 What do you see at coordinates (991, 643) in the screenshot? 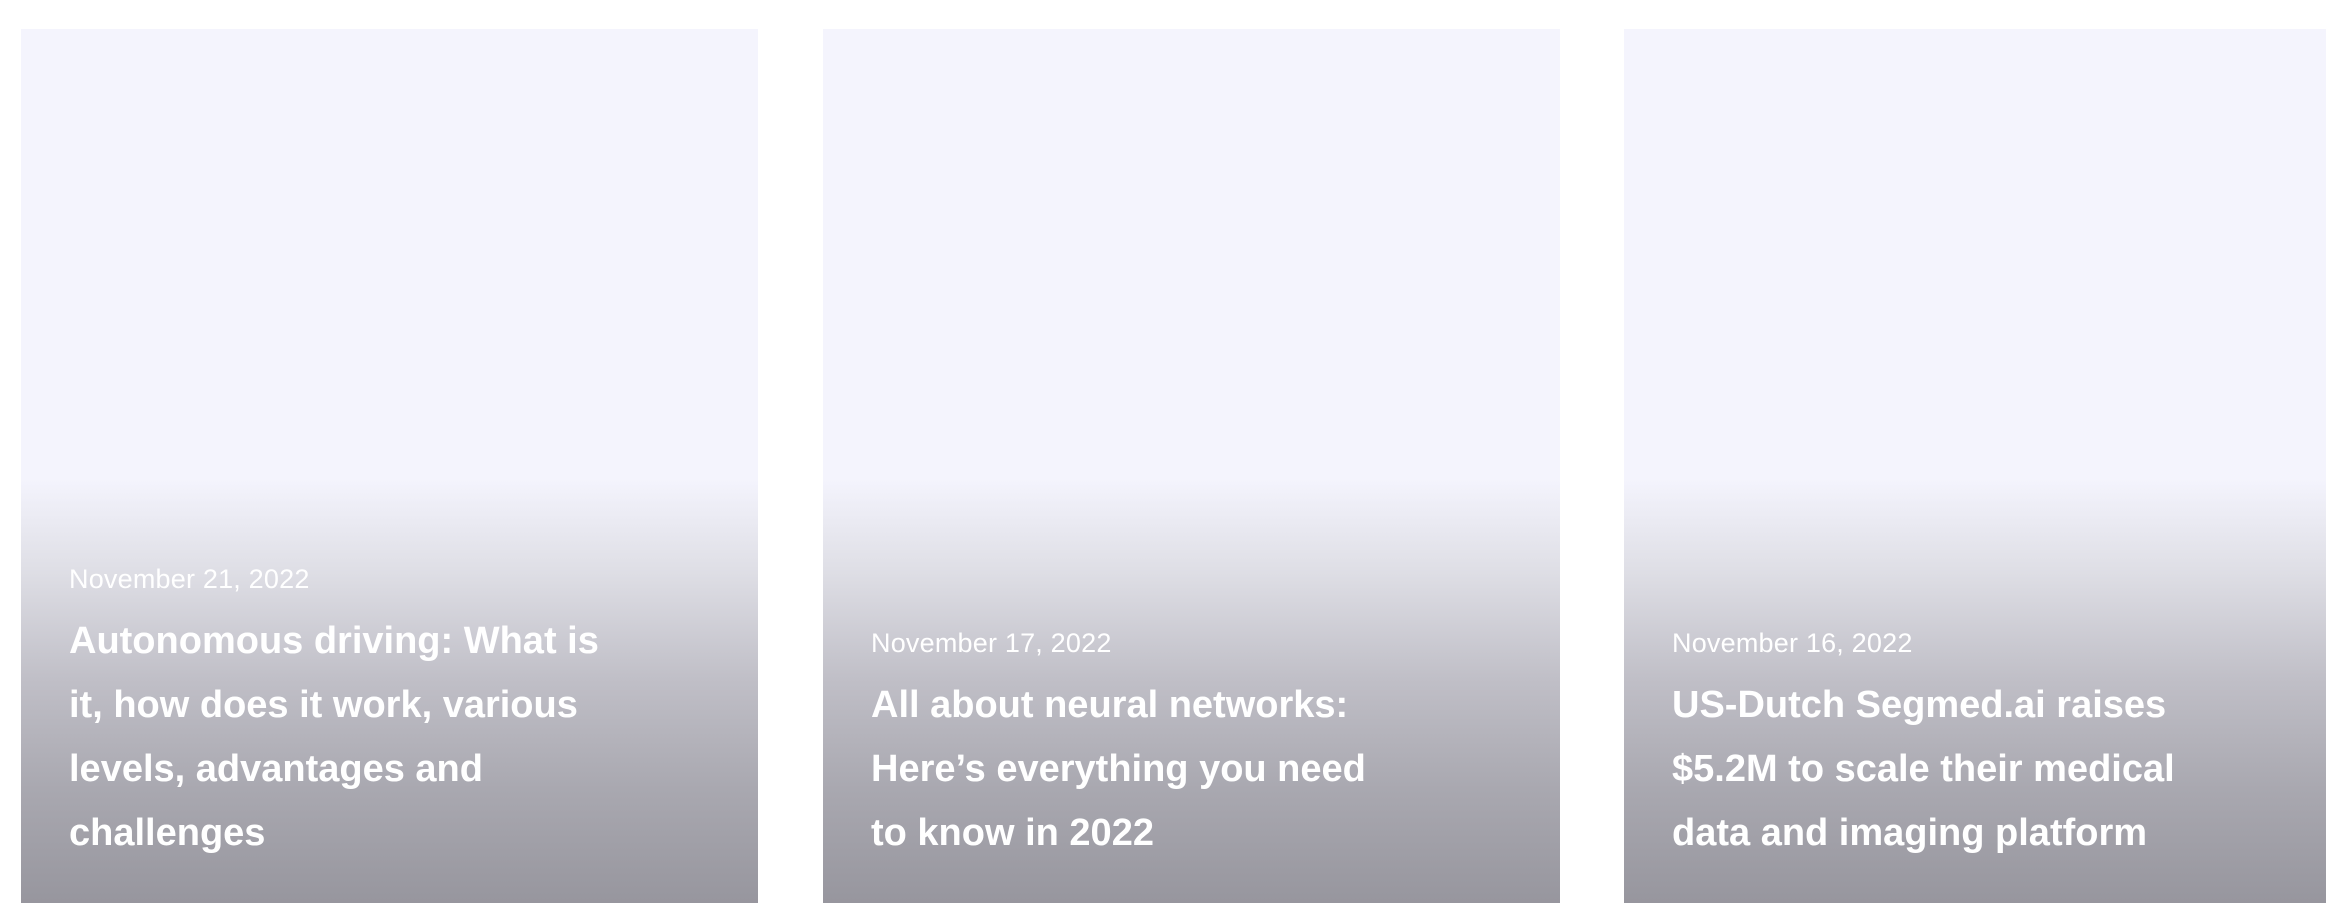
I see `article-date: November 17, 2022` at bounding box center [991, 643].